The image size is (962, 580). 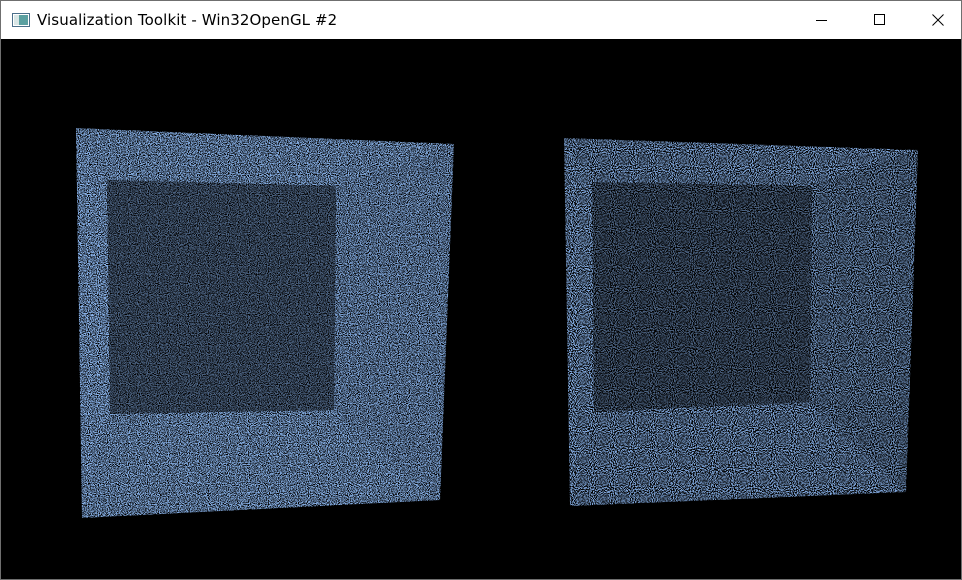 I want to click on vtk-window-icon, so click(x=21, y=20).